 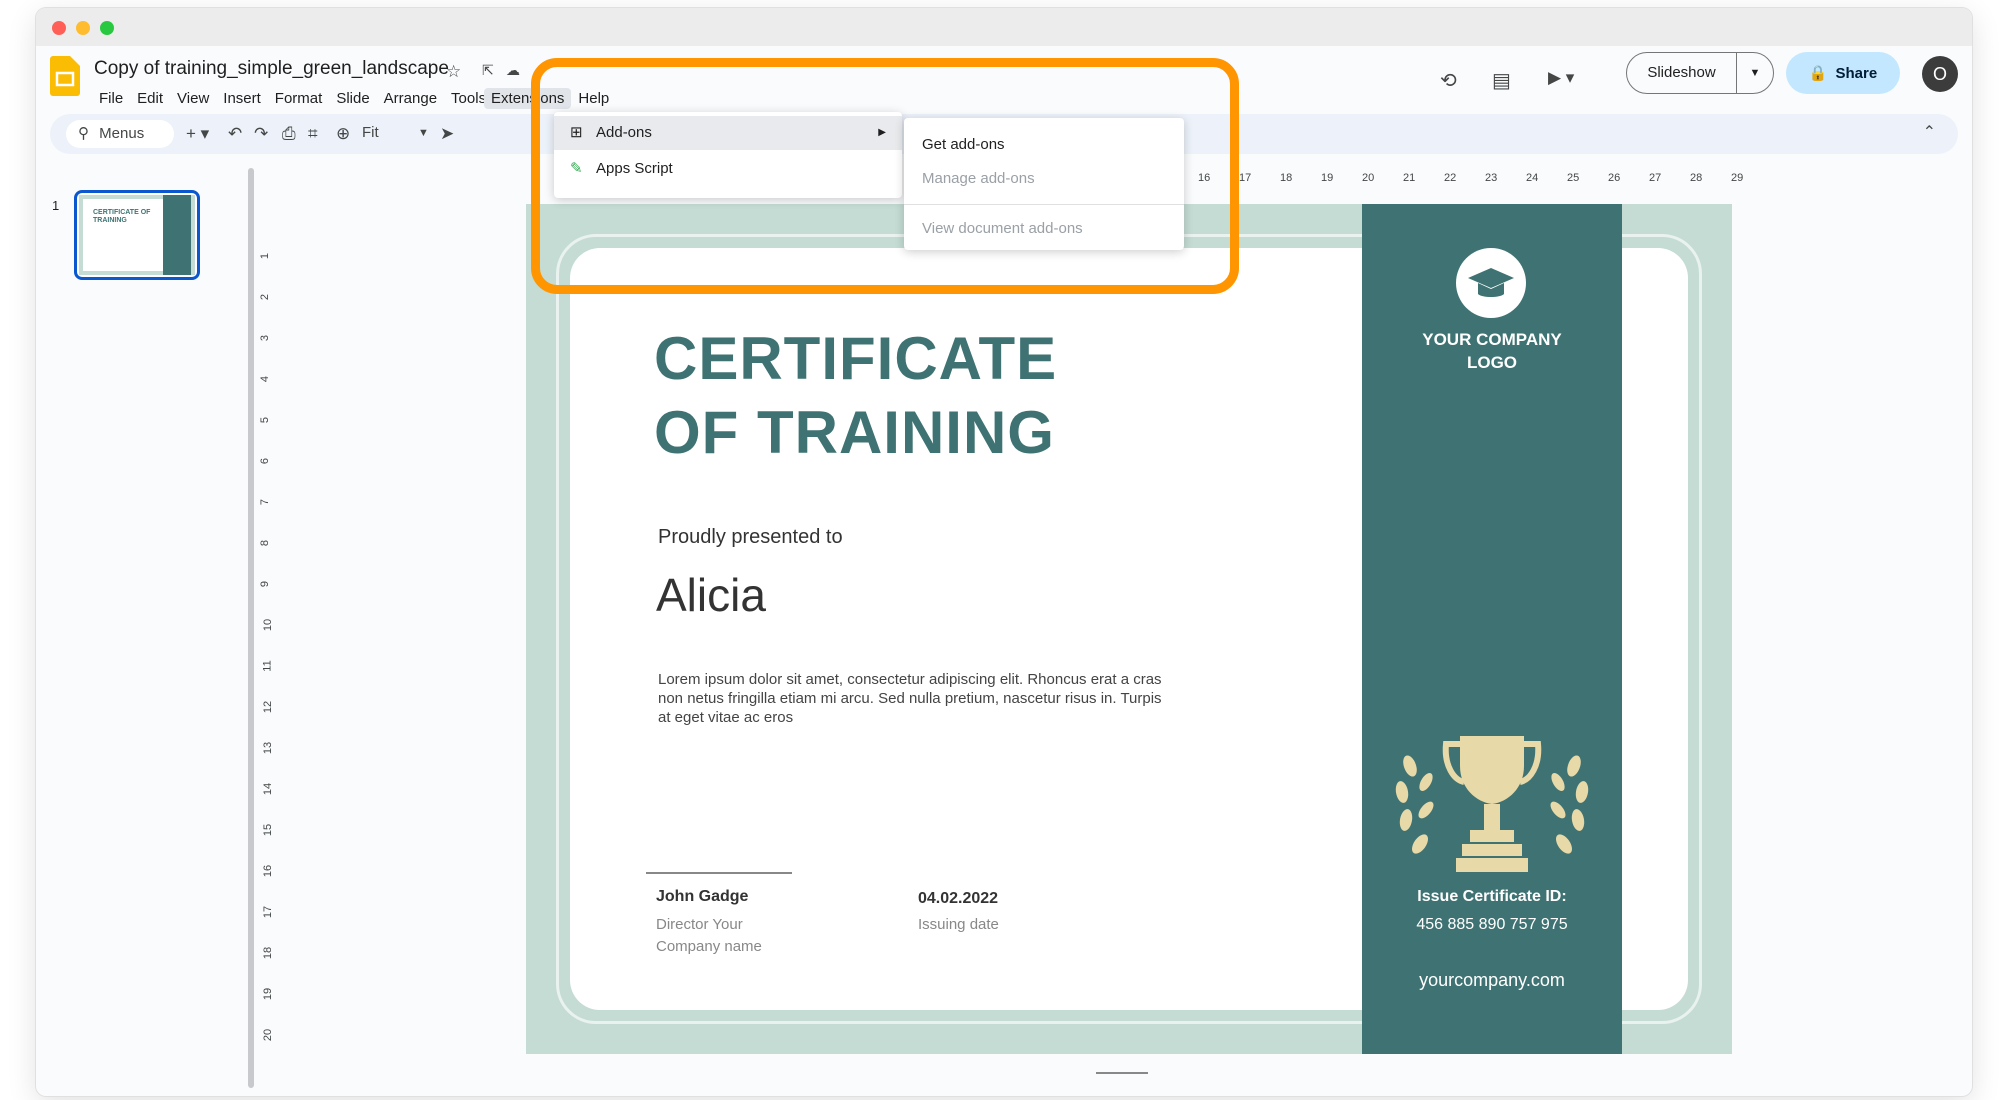 I want to click on slideshow-dropdown-icon: ▼, so click(x=1755, y=73).